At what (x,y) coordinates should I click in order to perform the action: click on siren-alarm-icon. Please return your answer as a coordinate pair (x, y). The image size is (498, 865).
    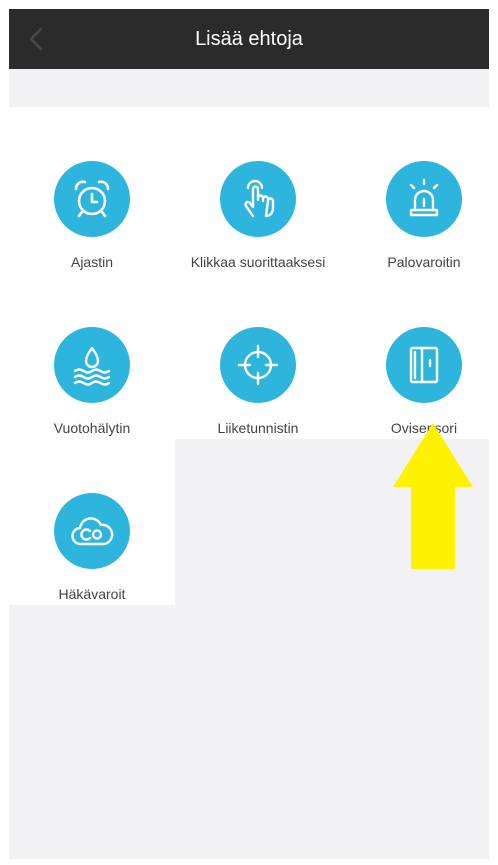
    Looking at the image, I should click on (424, 197).